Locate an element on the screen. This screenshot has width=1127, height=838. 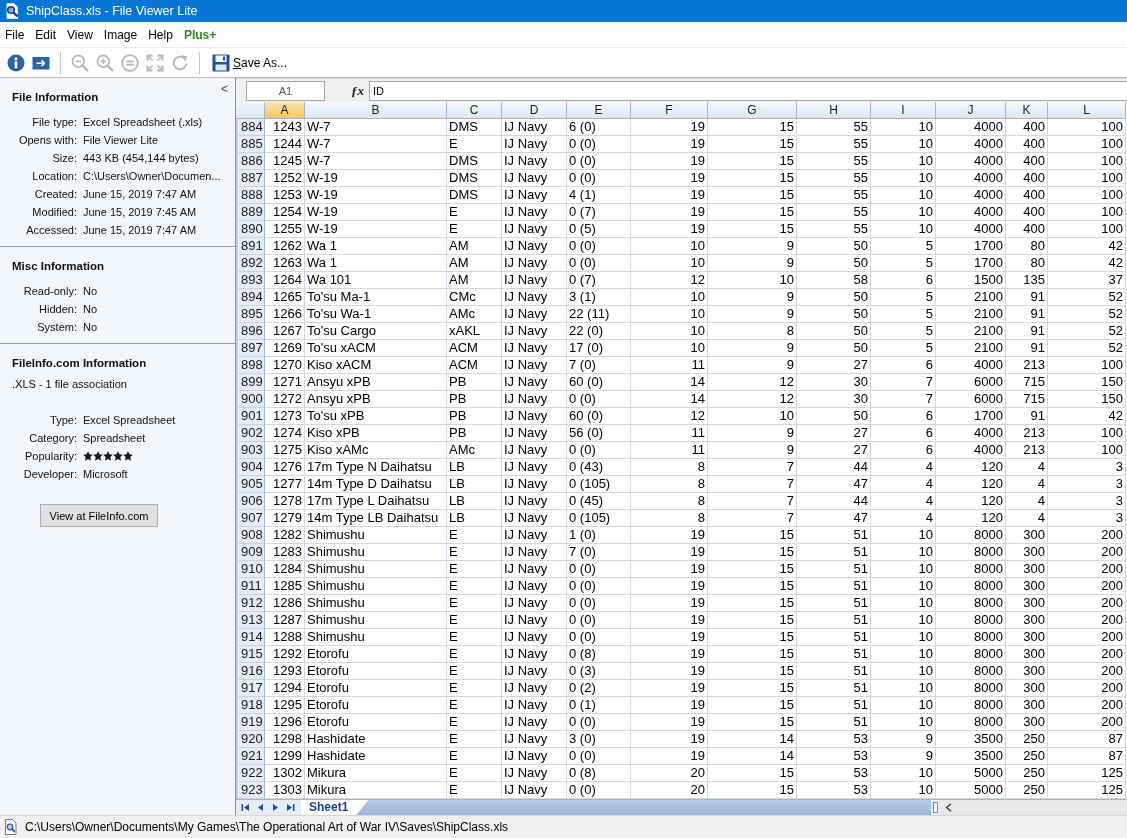
row-header: 889 is located at coordinates (250, 212).